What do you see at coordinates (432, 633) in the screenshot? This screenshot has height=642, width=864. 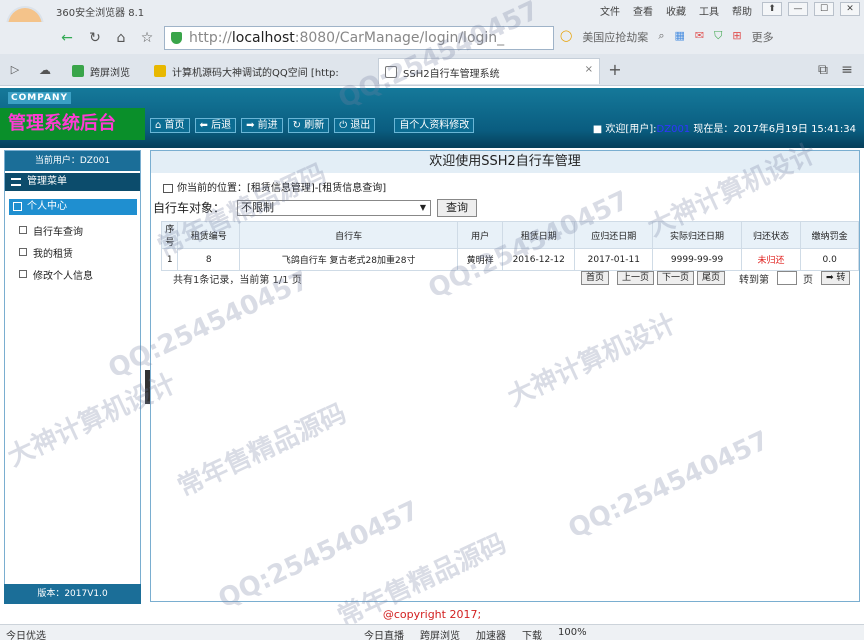 I see `browser-statusbar: 今日优选 今日直播 跨屏浏览 加速器 下载 100%` at bounding box center [432, 633].